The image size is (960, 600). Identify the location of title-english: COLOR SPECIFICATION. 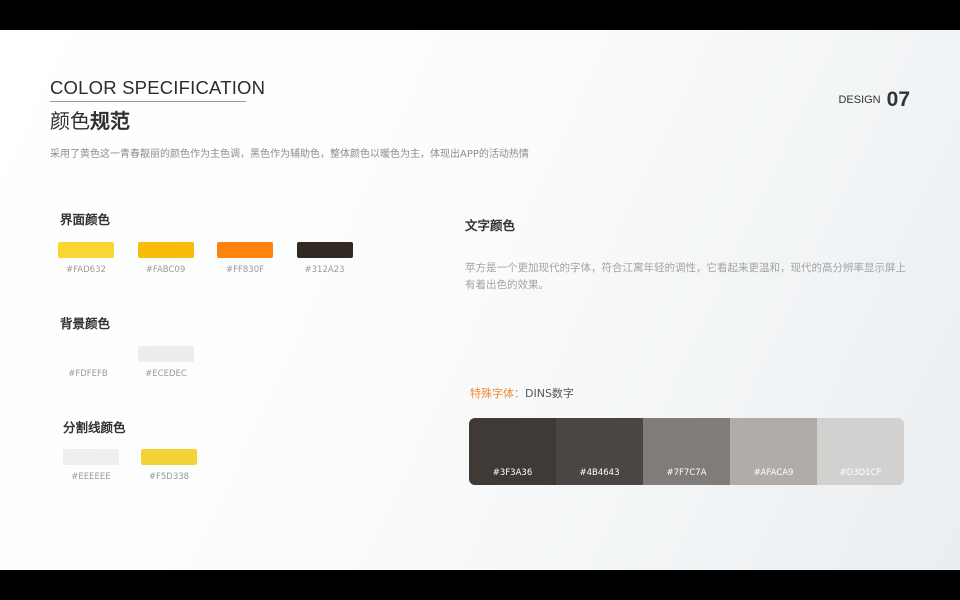
(158, 87).